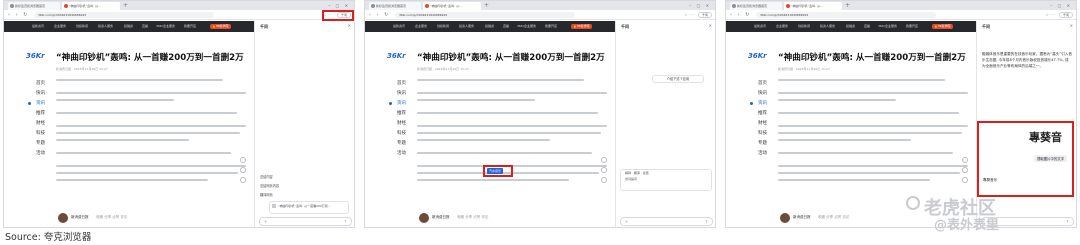 The width and height of the screenshot is (1080, 245). I want to click on menu-item: 翻译网页, so click(305, 195).